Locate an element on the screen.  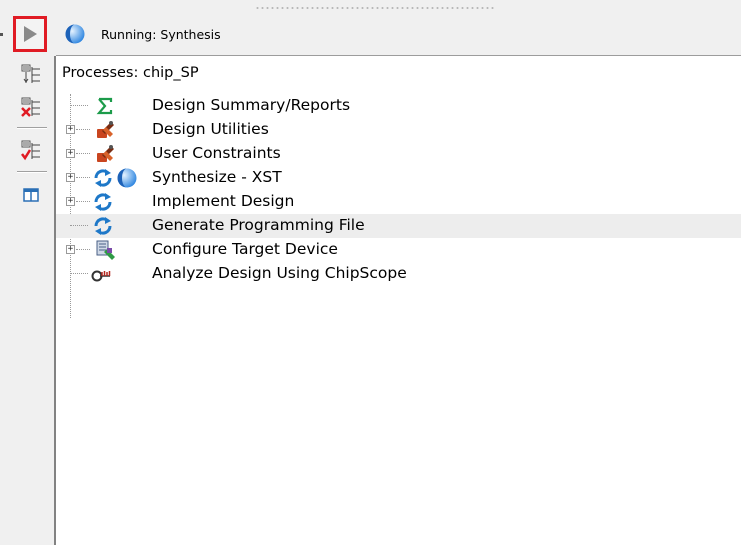
process-item-analyze-chipscope: Analyze Design Using ChipScope is located at coordinates (398, 274).